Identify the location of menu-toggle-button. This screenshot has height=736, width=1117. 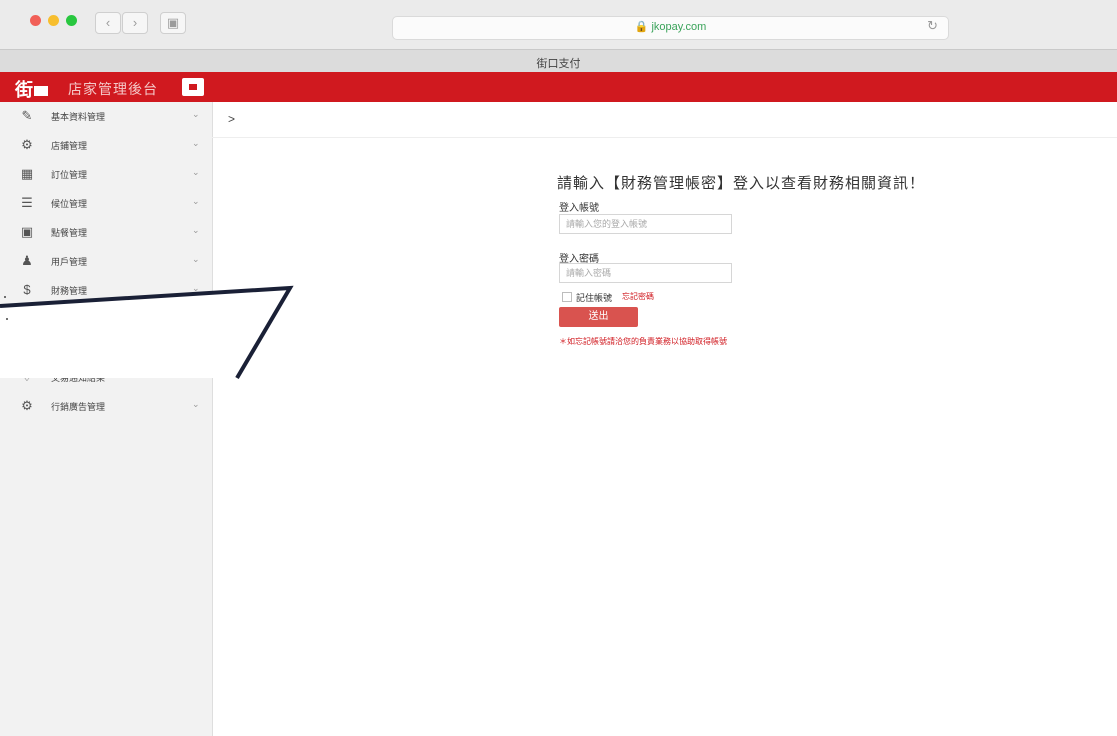
(193, 87).